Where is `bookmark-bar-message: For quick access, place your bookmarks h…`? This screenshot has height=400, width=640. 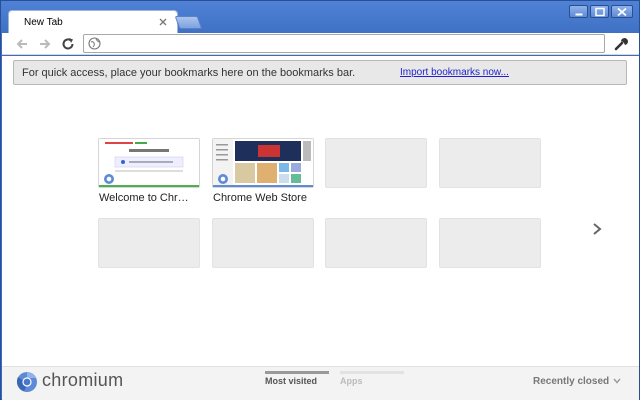
bookmark-bar-message: For quick access, place your bookmarks h… is located at coordinates (189, 73).